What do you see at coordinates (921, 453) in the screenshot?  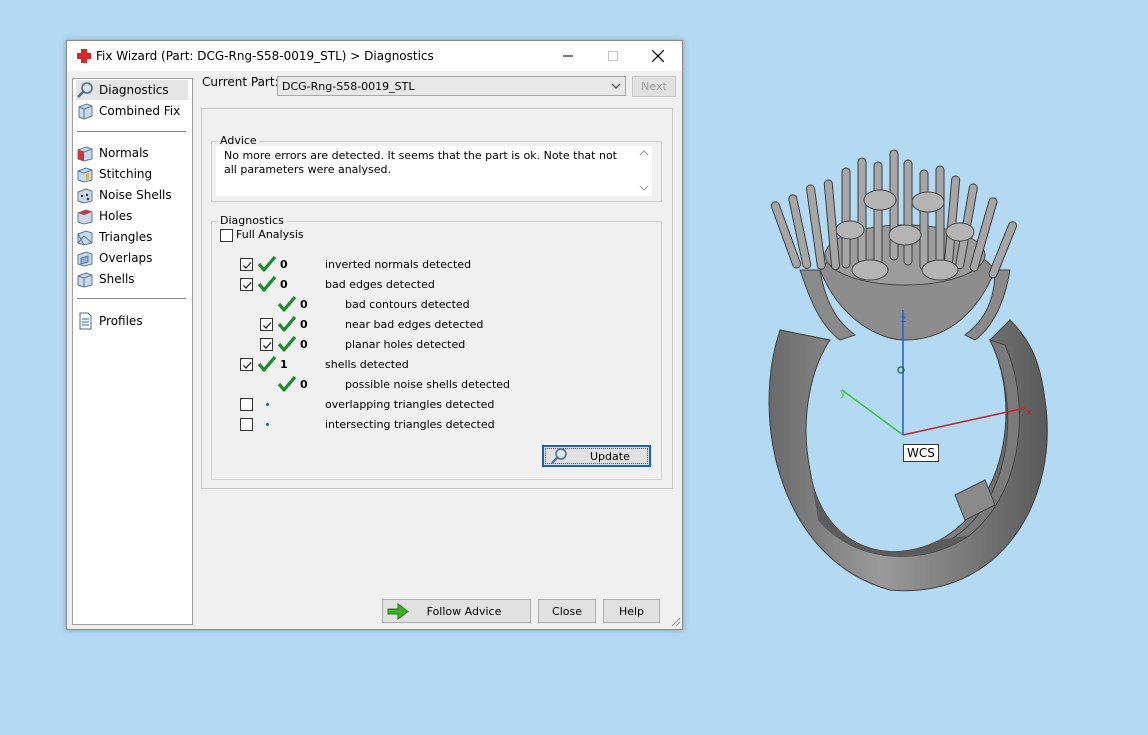 I see `wcs-label: WCS` at bounding box center [921, 453].